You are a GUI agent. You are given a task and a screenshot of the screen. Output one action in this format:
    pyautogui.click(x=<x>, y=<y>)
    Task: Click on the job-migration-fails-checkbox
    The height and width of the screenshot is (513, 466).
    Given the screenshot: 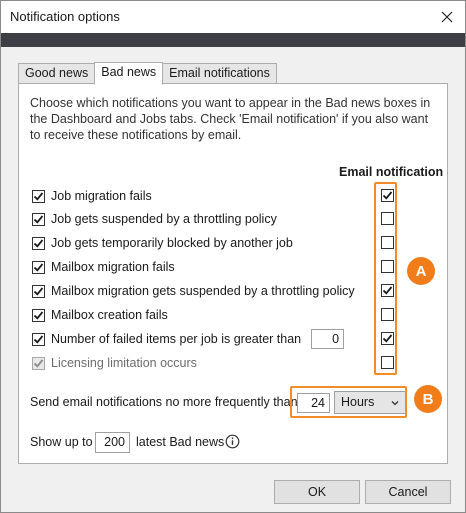 What is the action you would take?
    pyautogui.click(x=38, y=196)
    